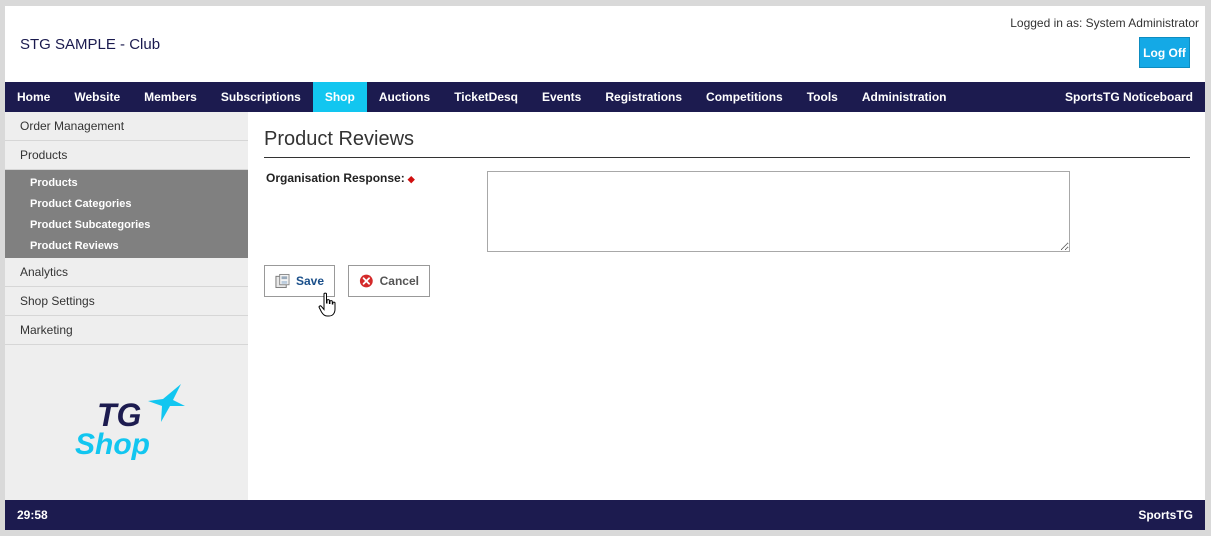  Describe the element at coordinates (339, 97) in the screenshot. I see `nav-shop: Shop` at that location.